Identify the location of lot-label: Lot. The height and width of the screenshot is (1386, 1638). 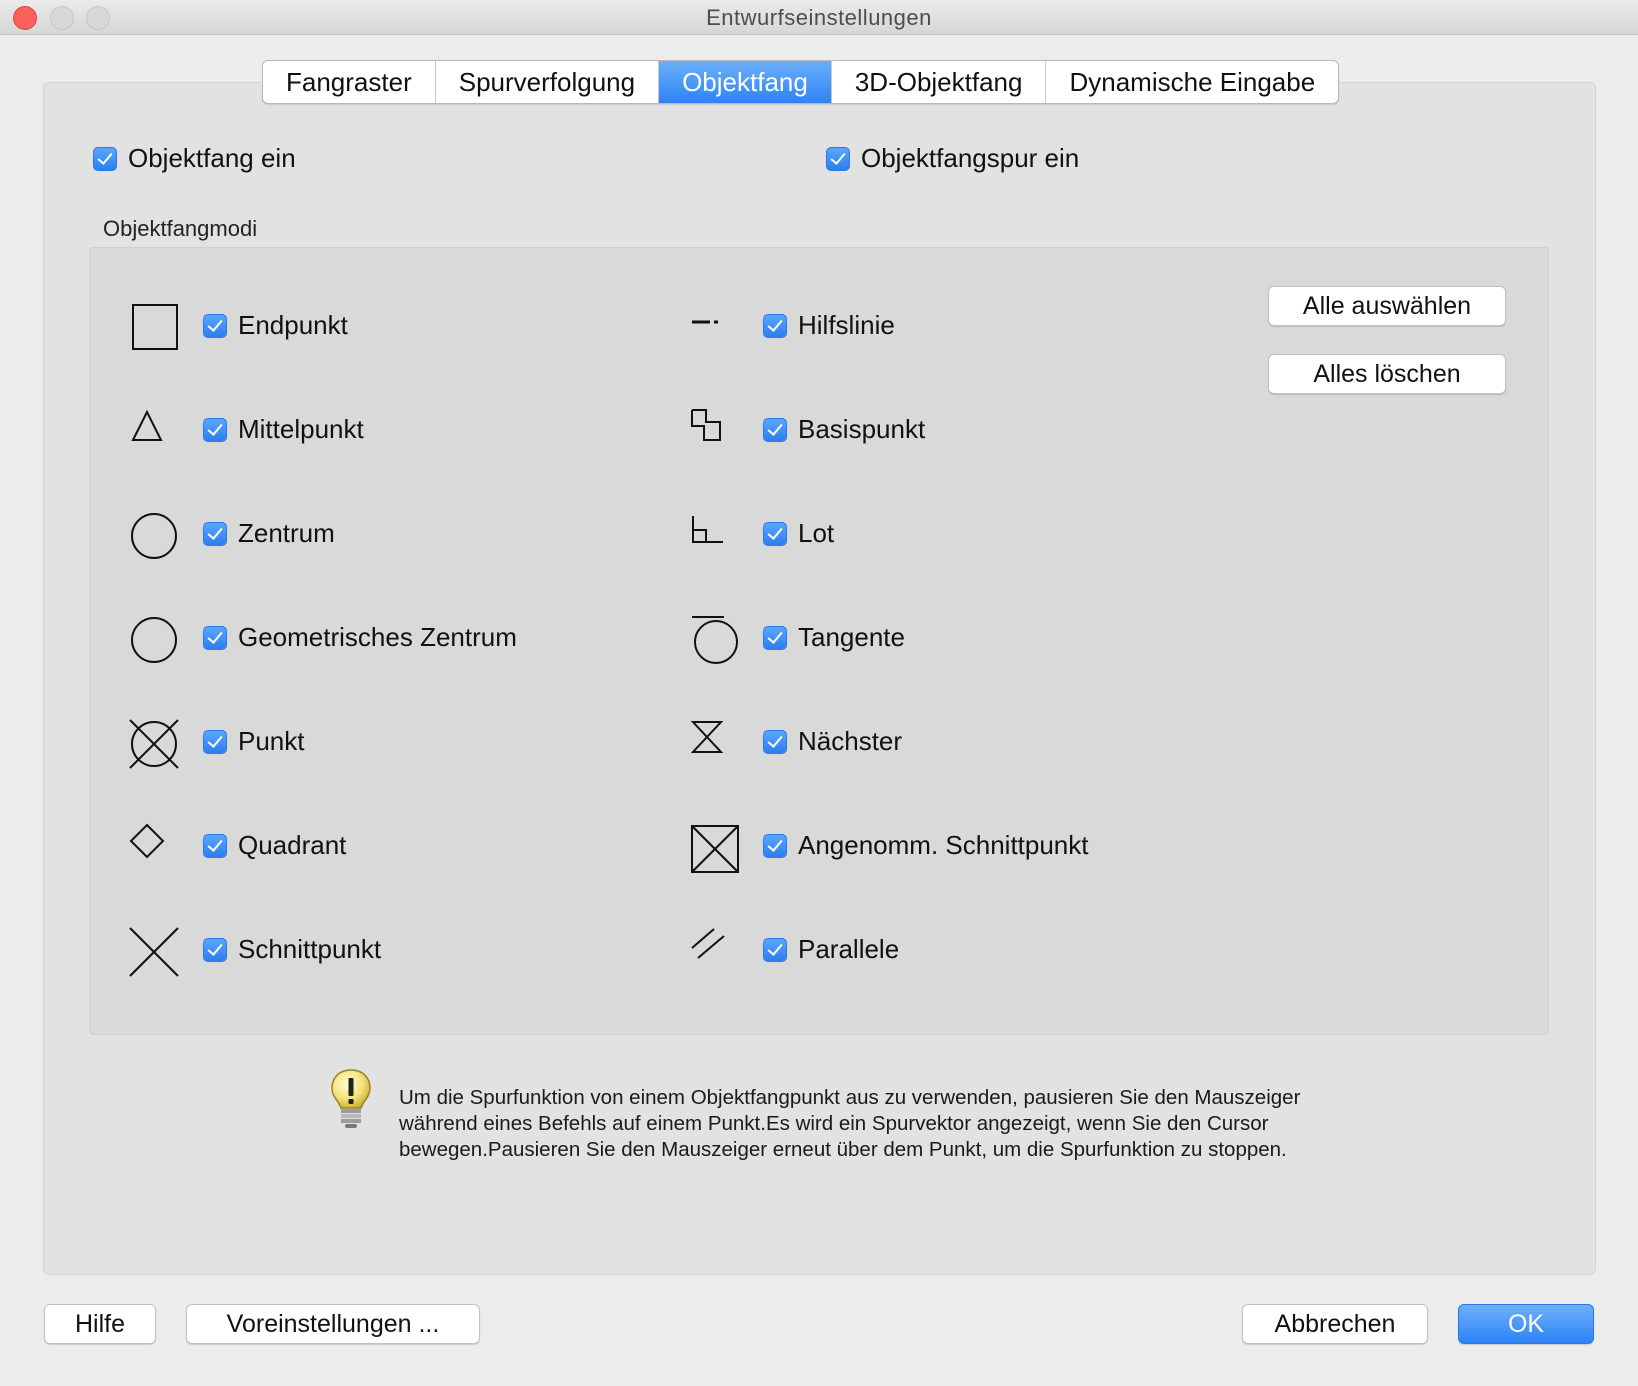
(816, 533).